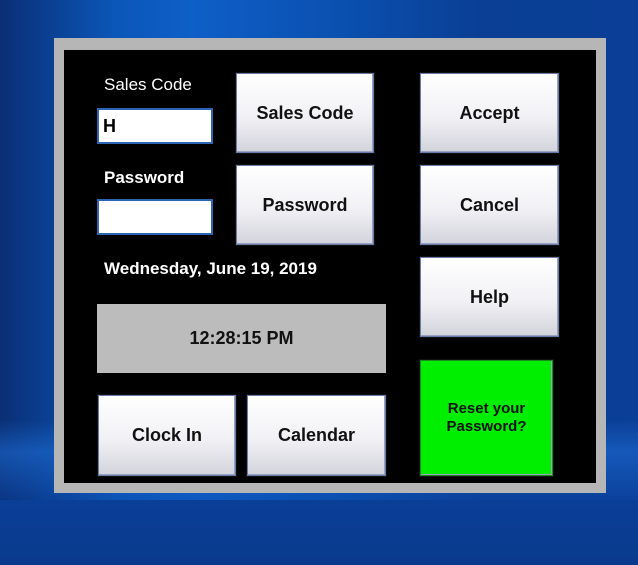  Describe the element at coordinates (210, 268) in the screenshot. I see `current-date: Wednesday, June 19, 2019` at that location.